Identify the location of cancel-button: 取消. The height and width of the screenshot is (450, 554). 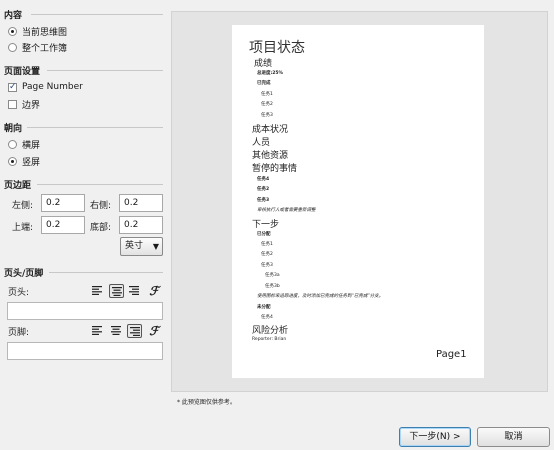
(513, 437).